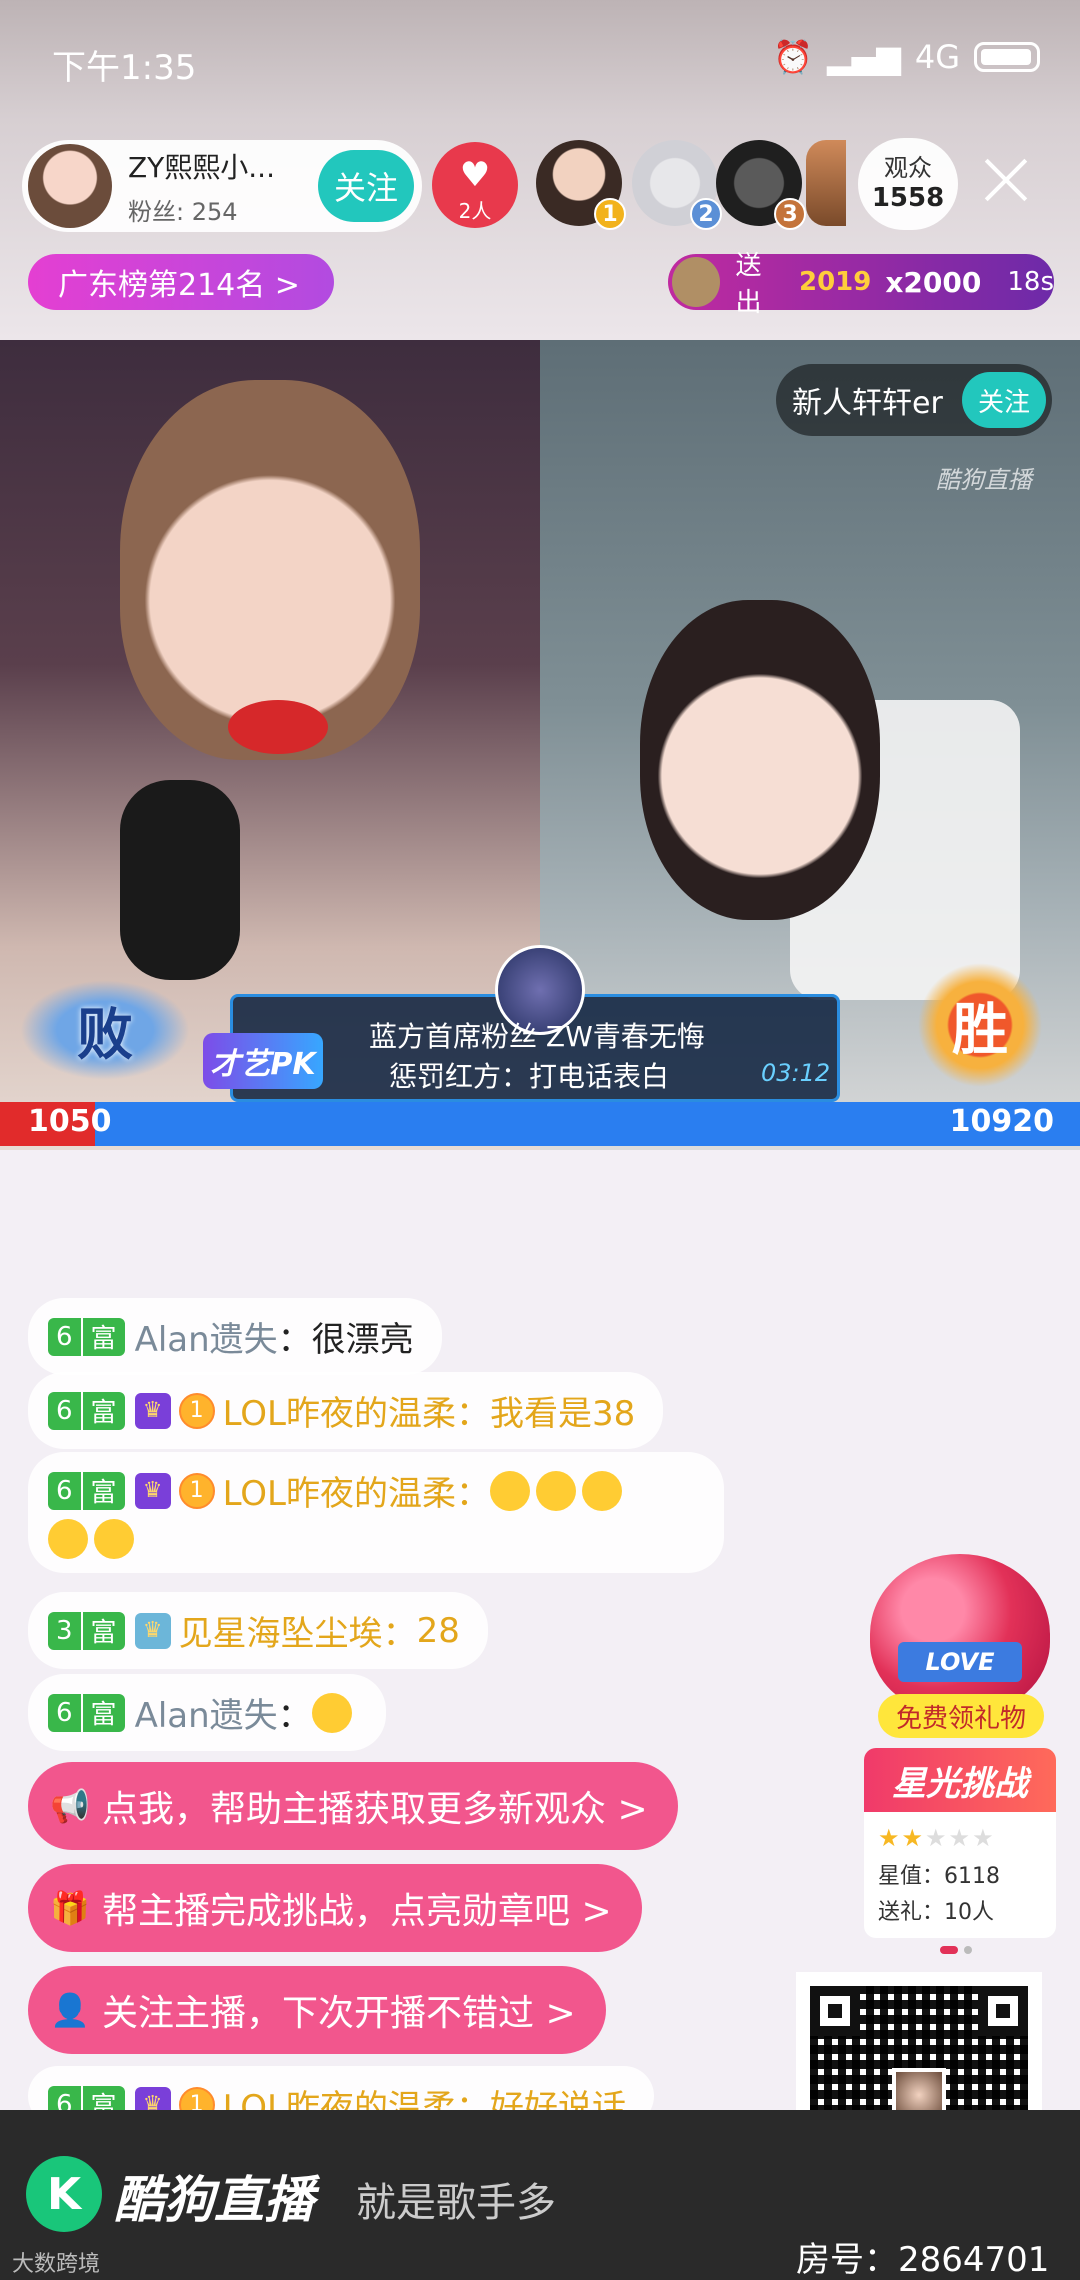 The width and height of the screenshot is (1080, 2280). Describe the element at coordinates (1006, 178) in the screenshot. I see `close-icon` at that location.